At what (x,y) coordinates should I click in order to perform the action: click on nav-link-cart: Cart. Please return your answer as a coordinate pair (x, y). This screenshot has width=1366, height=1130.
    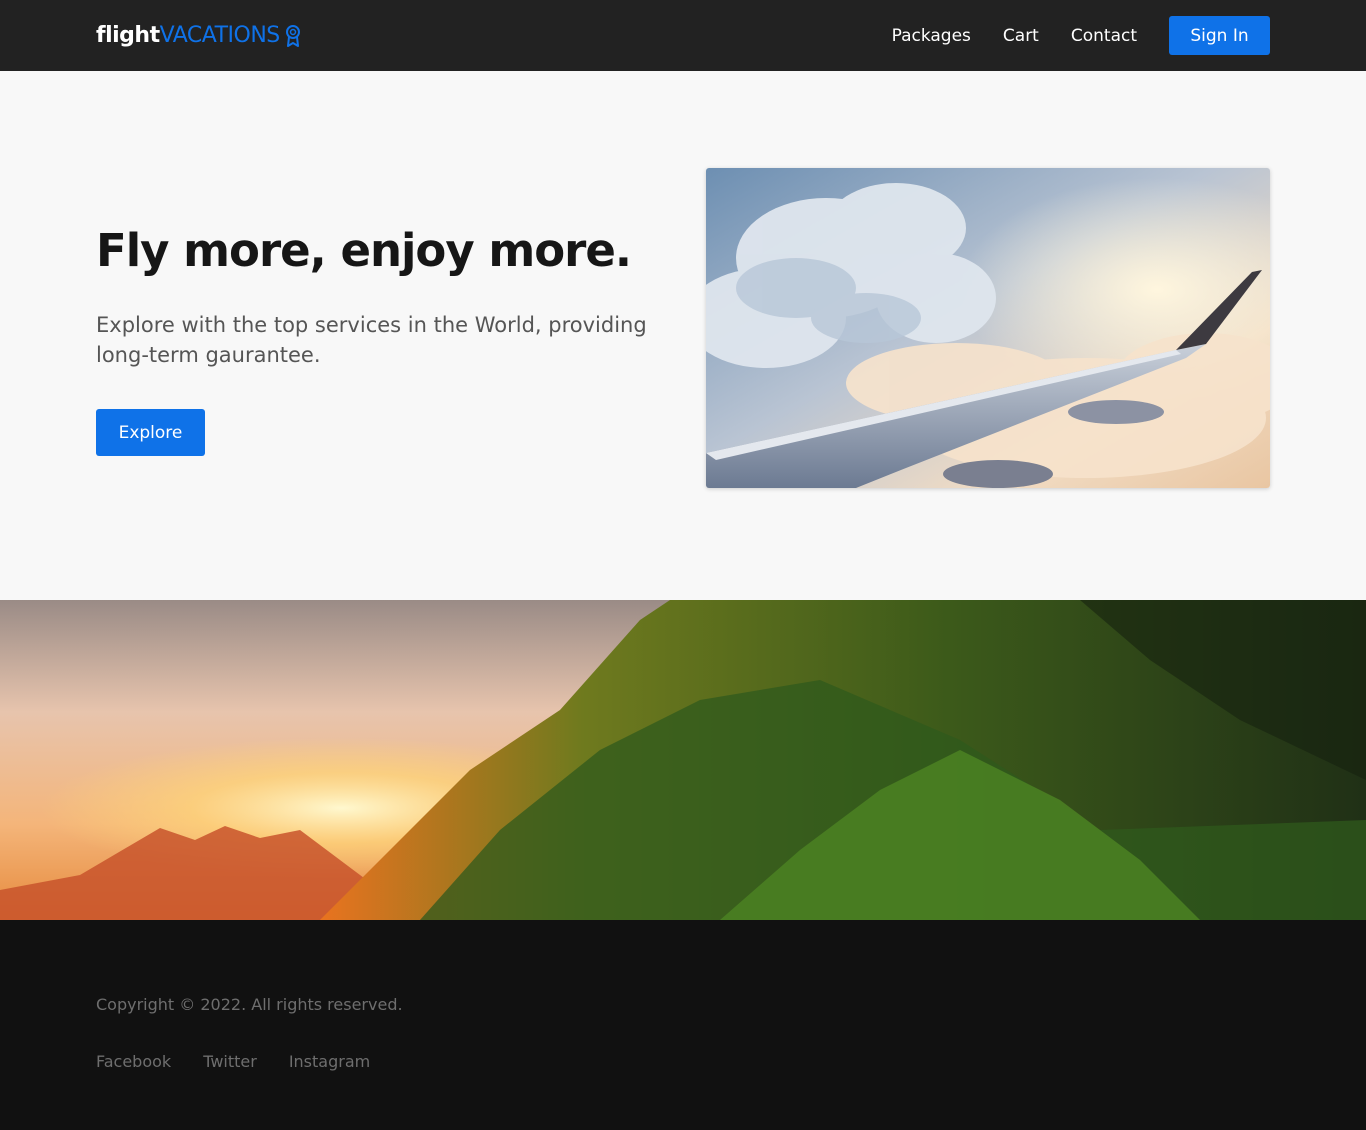
    Looking at the image, I should click on (1021, 36).